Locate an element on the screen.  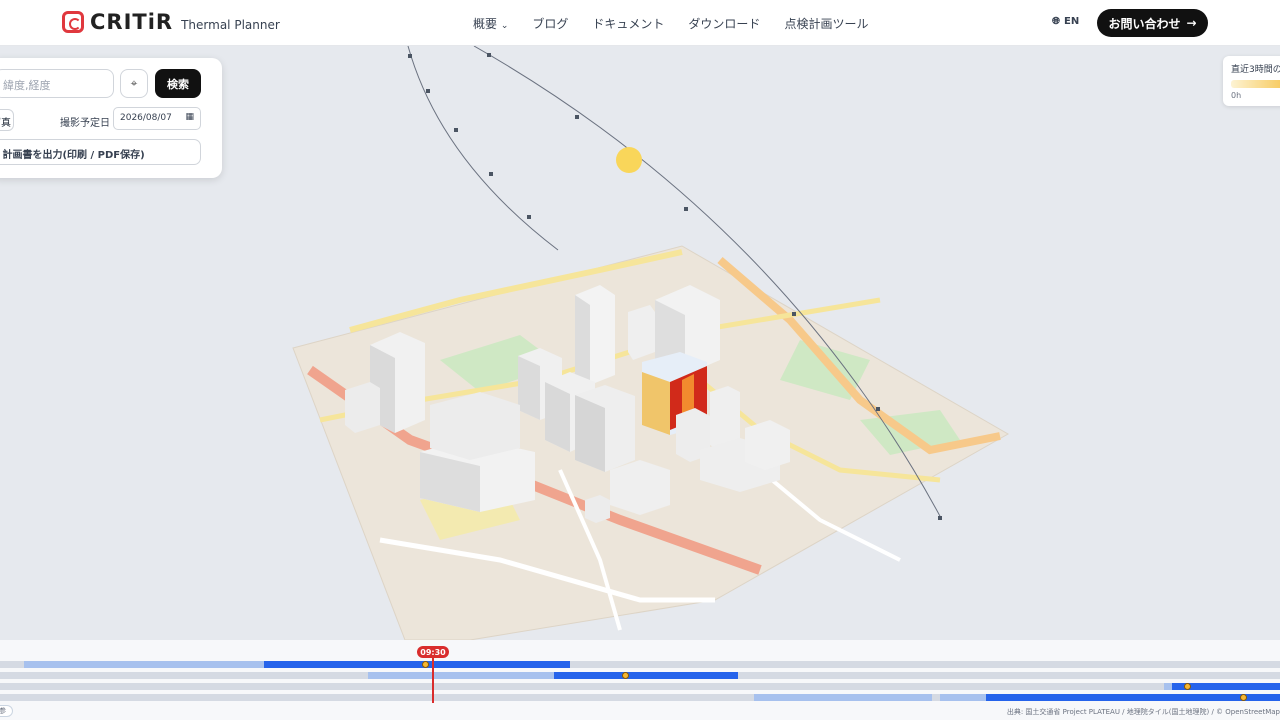
contact-button: お問い合わせ → is located at coordinates (1152, 23).